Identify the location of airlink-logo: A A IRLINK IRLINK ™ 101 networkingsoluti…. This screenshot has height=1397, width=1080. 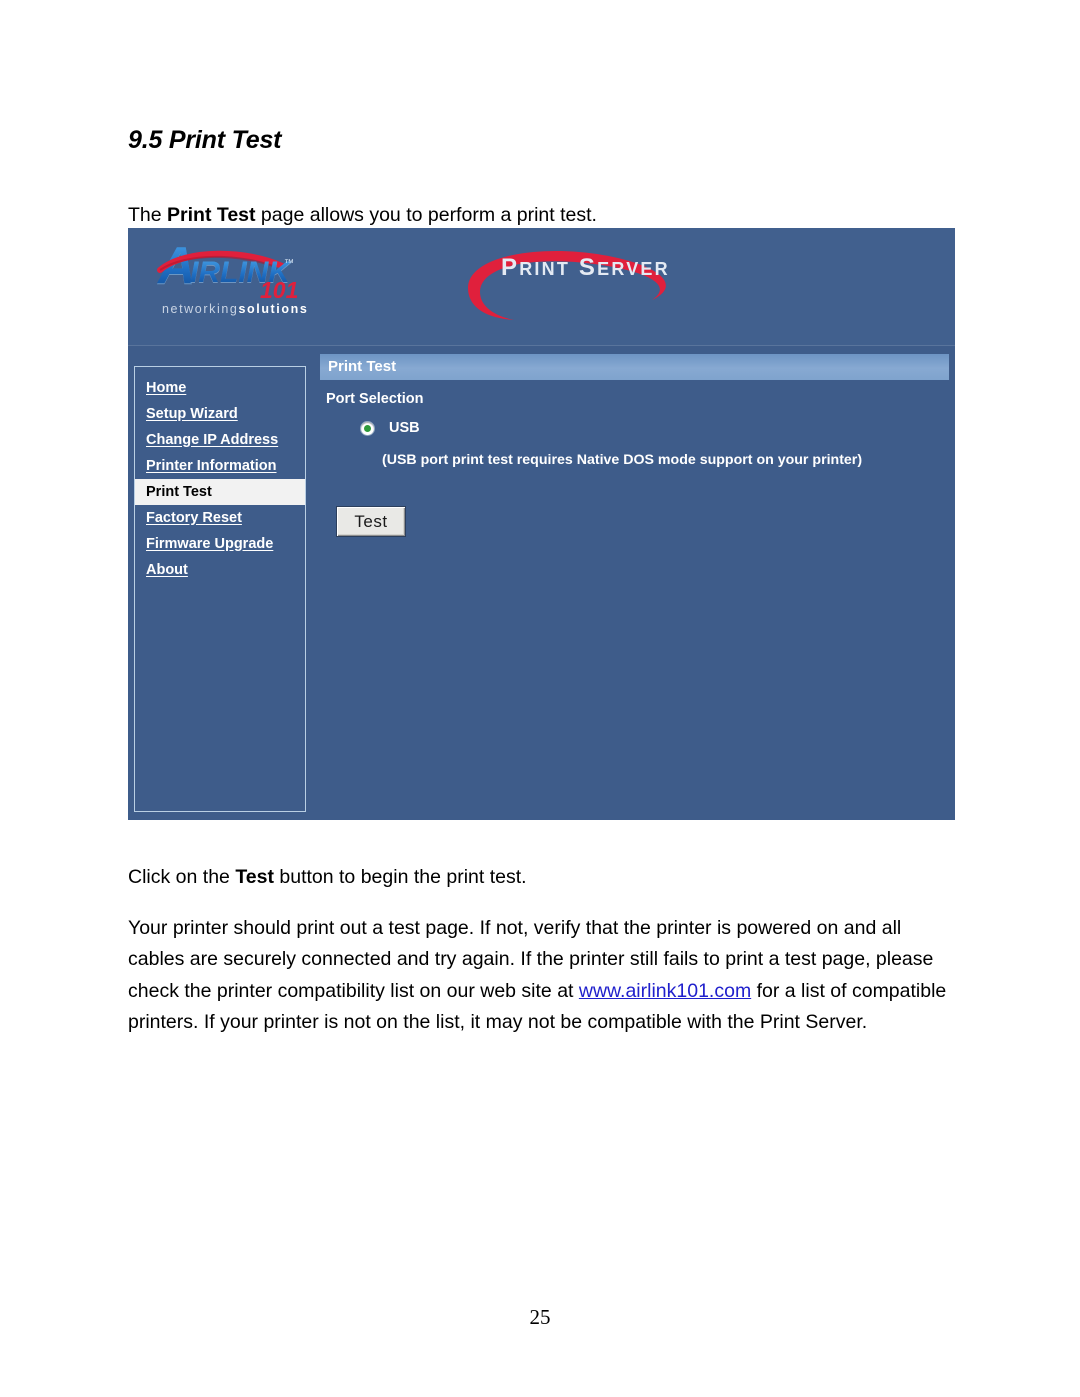
(266, 290).